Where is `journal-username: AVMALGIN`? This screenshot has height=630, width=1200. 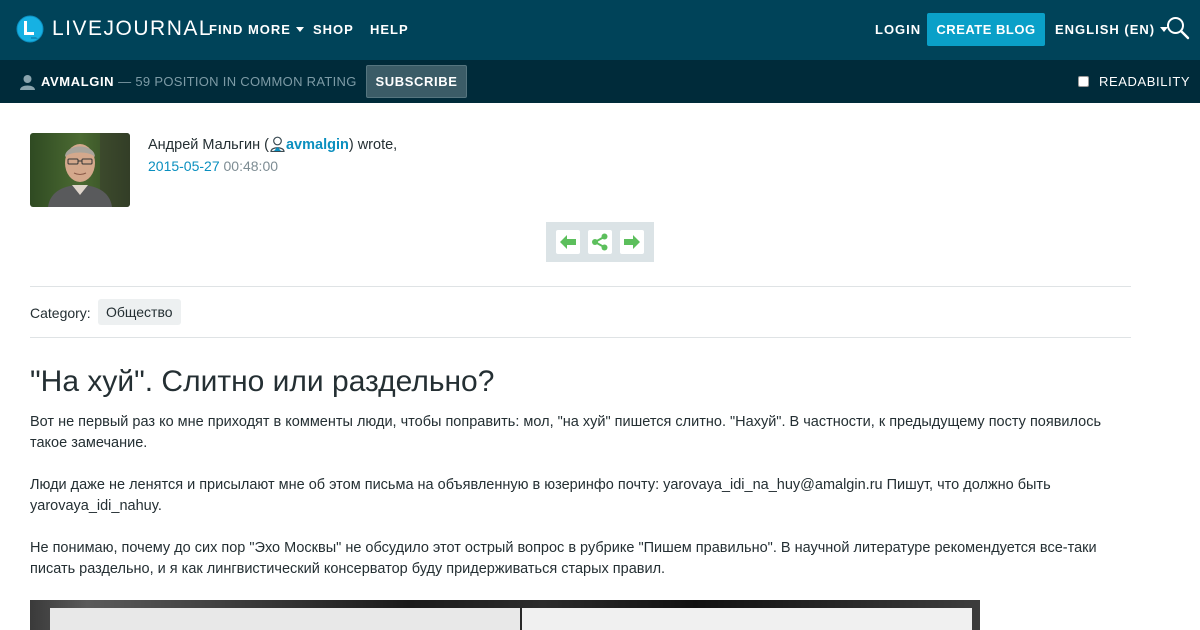 journal-username: AVMALGIN is located at coordinates (77, 82).